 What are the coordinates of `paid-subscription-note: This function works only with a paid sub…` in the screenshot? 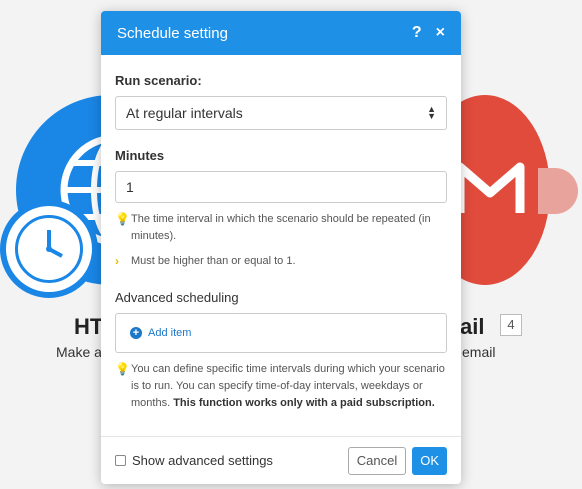 It's located at (304, 403).